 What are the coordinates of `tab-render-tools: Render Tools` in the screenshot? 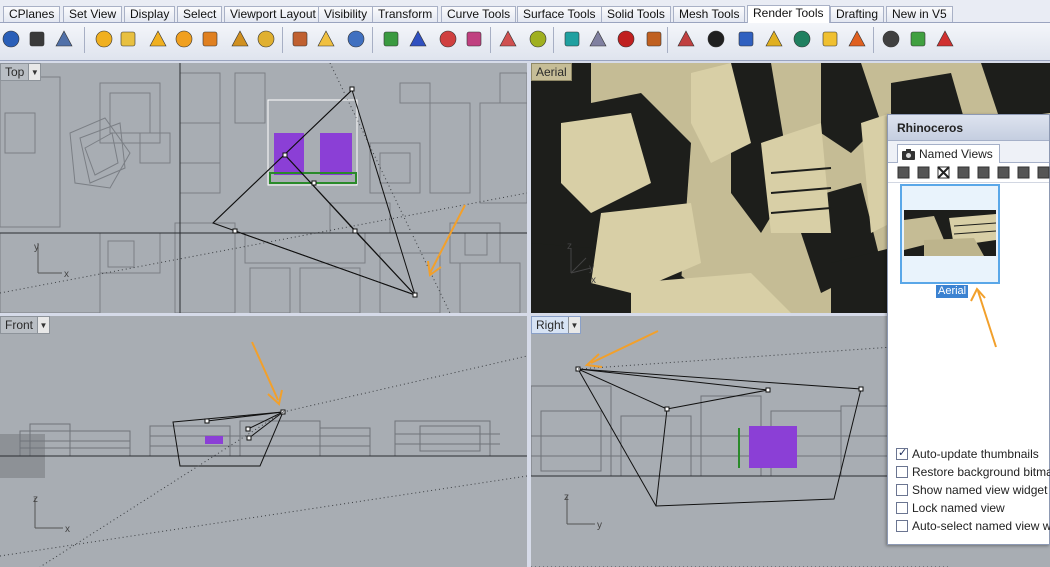 It's located at (788, 14).